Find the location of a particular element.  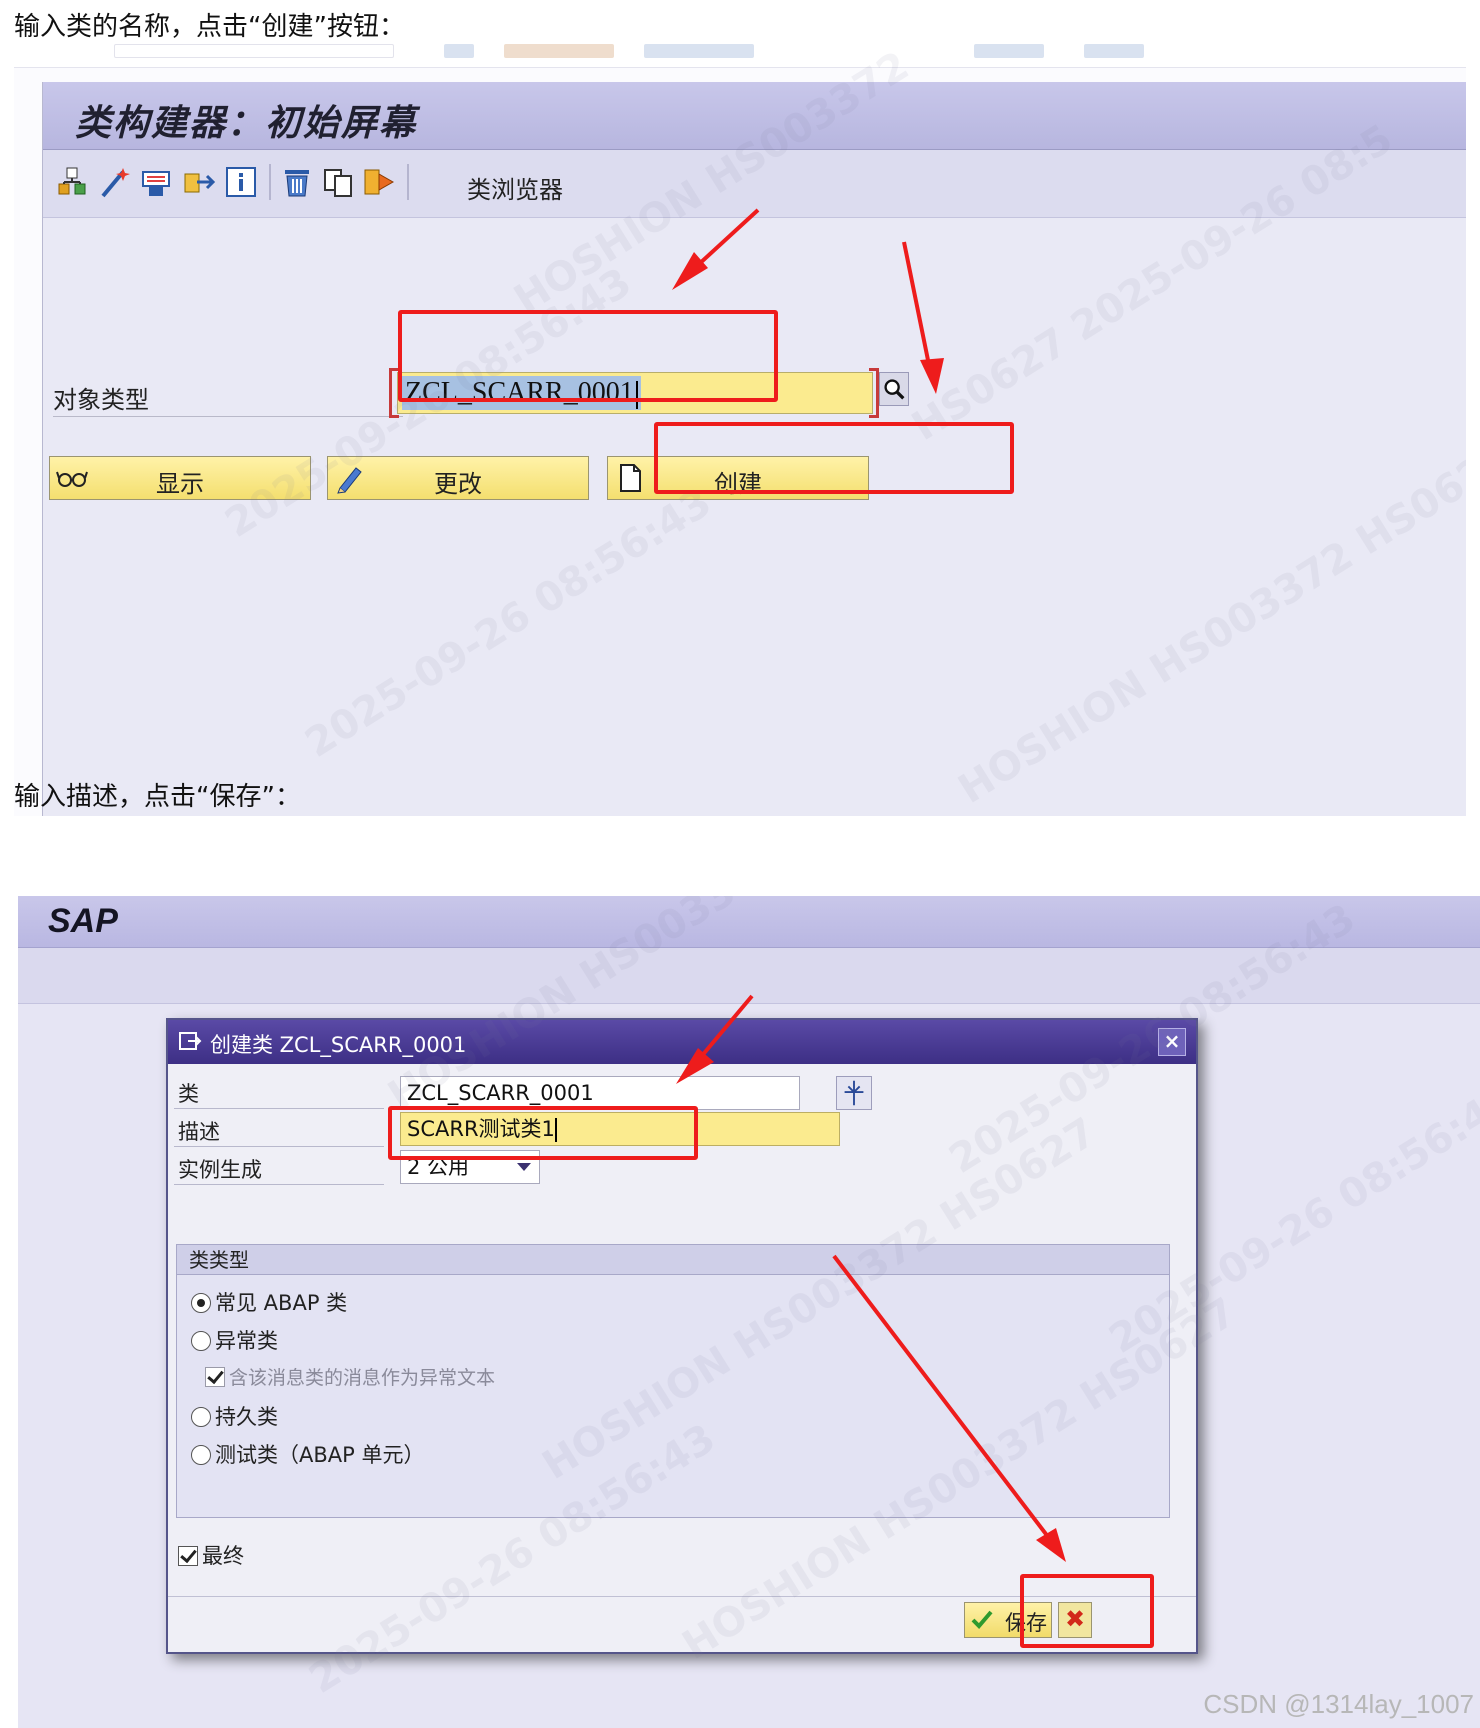

search-help-icon is located at coordinates (894, 389).